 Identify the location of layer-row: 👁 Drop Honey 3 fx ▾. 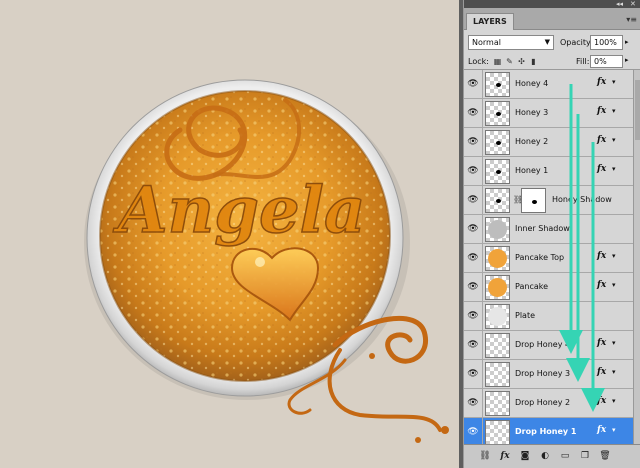
(548, 374).